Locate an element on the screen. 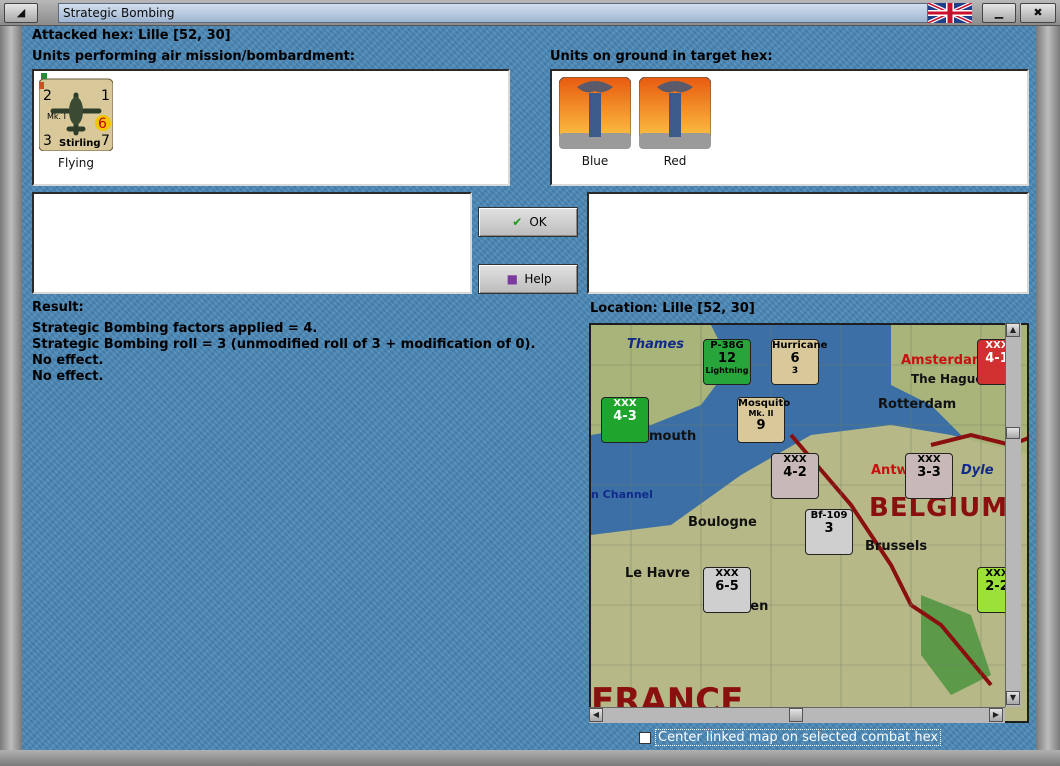 Image resolution: width=1060 pixels, height=766 pixels. map-label: Rotterdam is located at coordinates (917, 404).